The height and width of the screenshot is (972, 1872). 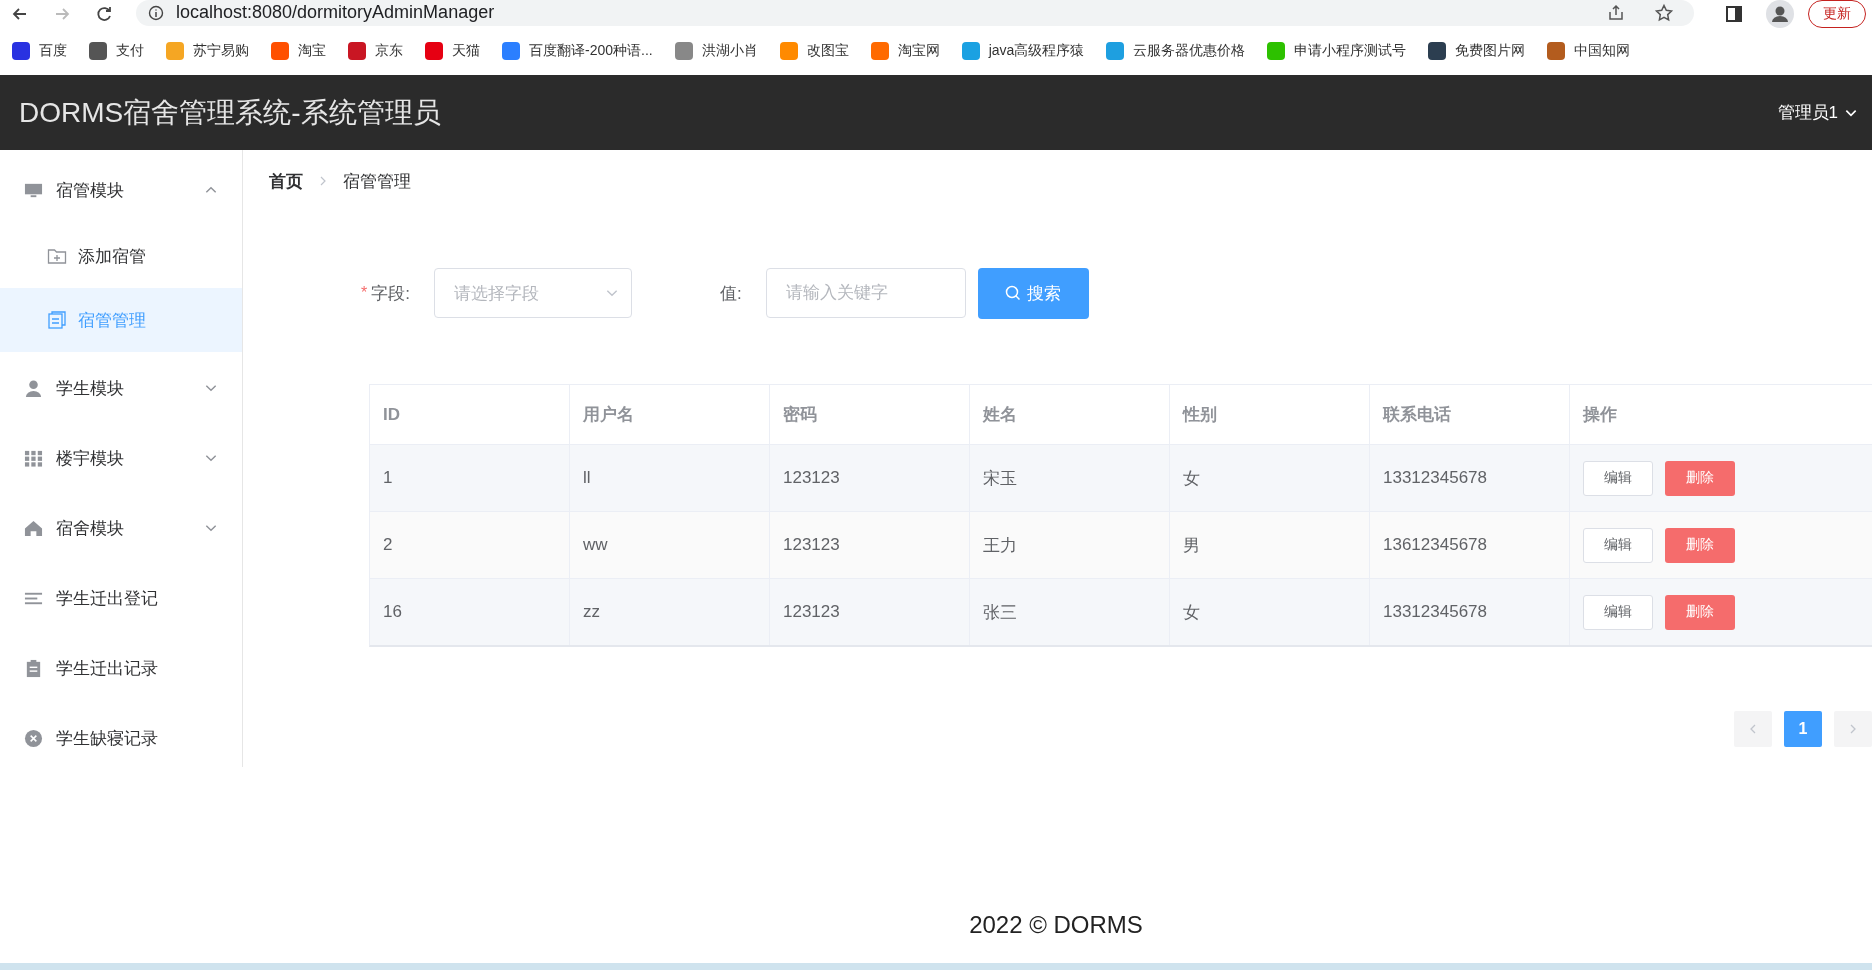 What do you see at coordinates (1070, 478) in the screenshot?
I see `table-cell: 宋玉` at bounding box center [1070, 478].